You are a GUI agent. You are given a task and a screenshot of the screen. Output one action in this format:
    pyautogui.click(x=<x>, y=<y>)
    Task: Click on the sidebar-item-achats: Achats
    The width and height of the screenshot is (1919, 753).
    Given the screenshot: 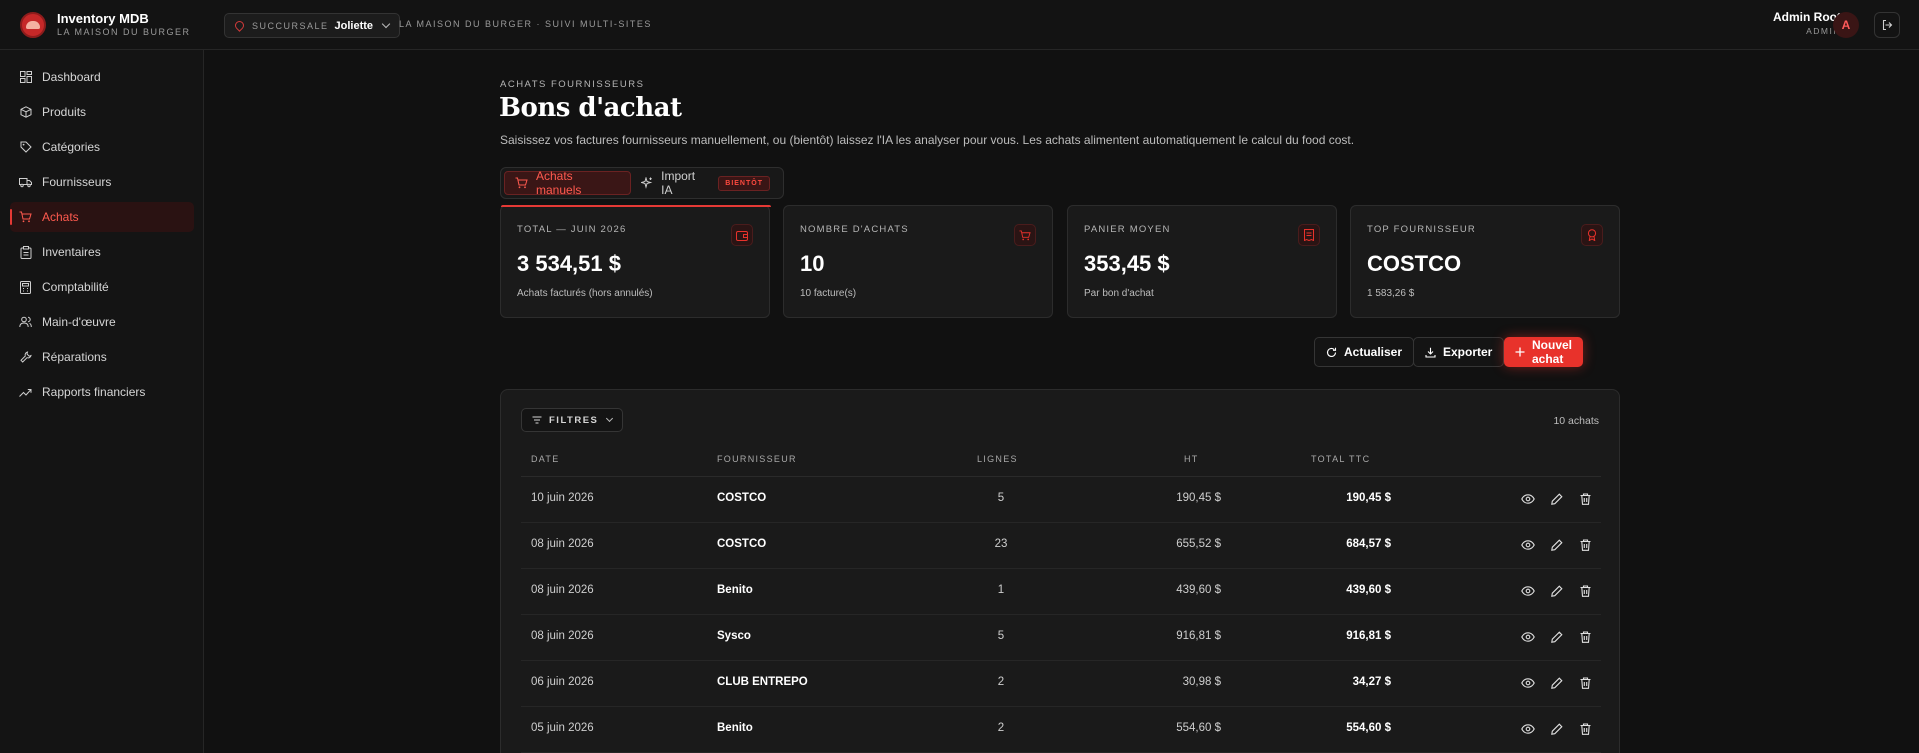 What is the action you would take?
    pyautogui.click(x=102, y=217)
    